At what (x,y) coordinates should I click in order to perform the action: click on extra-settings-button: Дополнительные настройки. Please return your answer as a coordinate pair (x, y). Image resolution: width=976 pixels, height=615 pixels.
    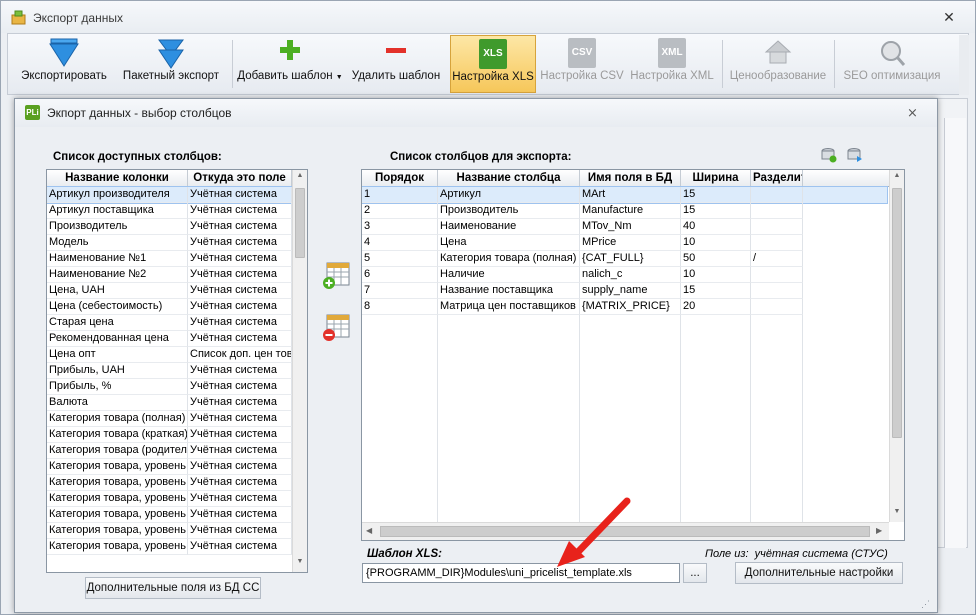
    Looking at the image, I should click on (819, 573).